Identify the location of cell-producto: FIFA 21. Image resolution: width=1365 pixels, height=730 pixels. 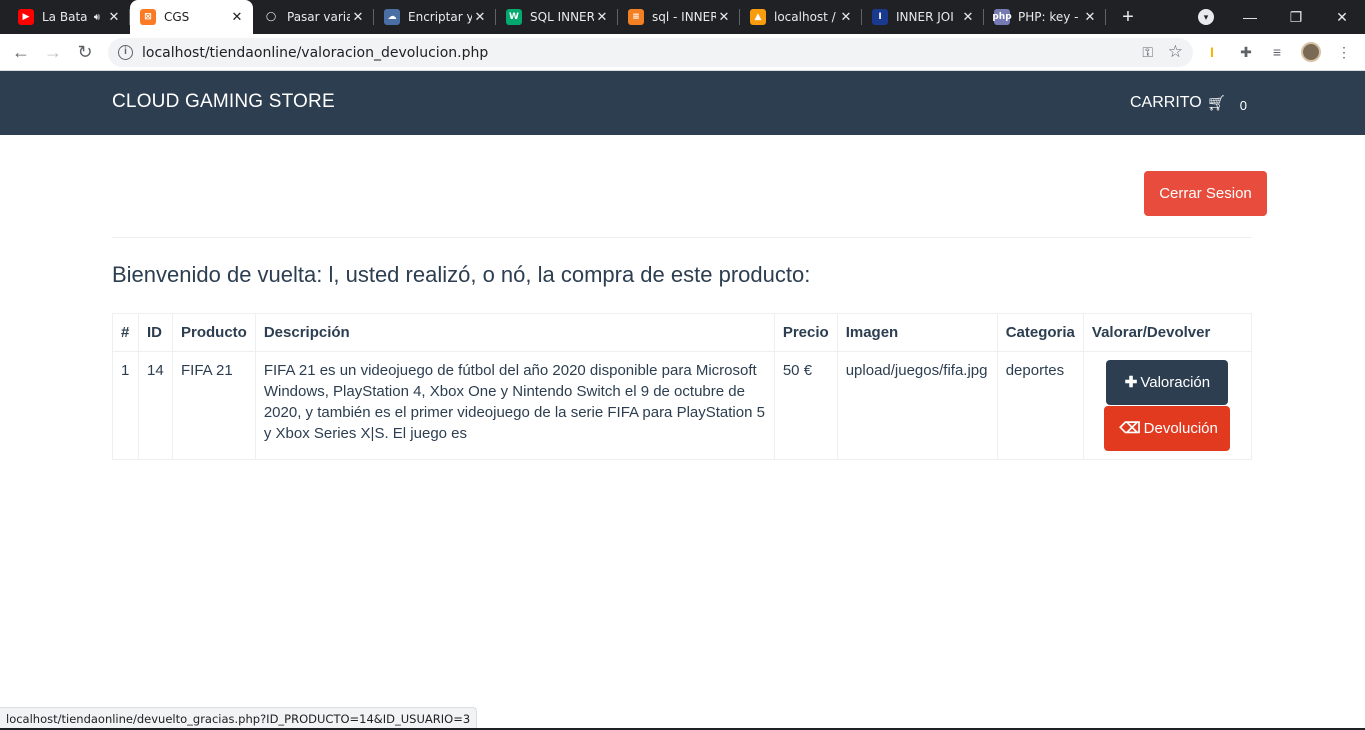
(214, 405).